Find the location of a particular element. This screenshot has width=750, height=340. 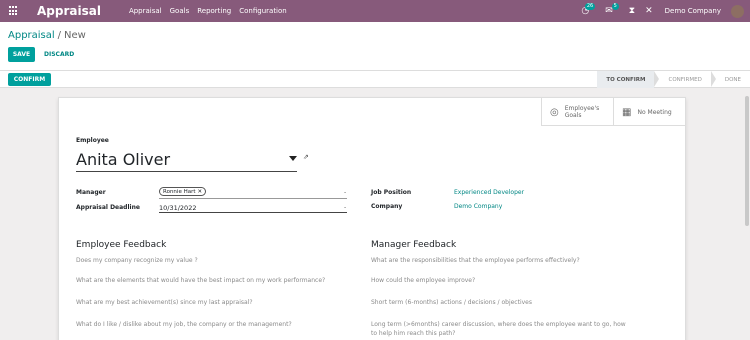

menu-item-goals: Goals is located at coordinates (180, 11).